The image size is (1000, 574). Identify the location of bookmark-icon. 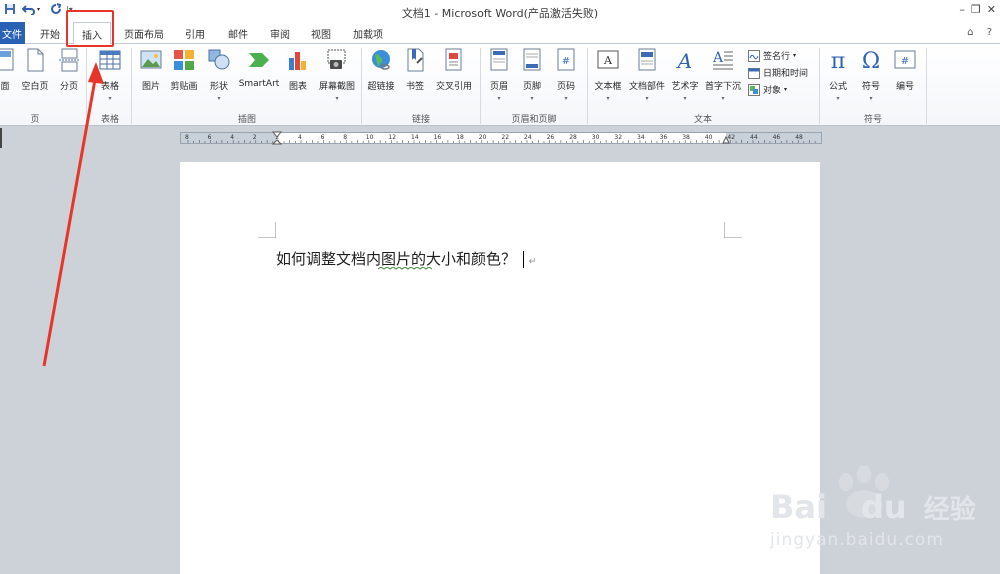
(415, 60).